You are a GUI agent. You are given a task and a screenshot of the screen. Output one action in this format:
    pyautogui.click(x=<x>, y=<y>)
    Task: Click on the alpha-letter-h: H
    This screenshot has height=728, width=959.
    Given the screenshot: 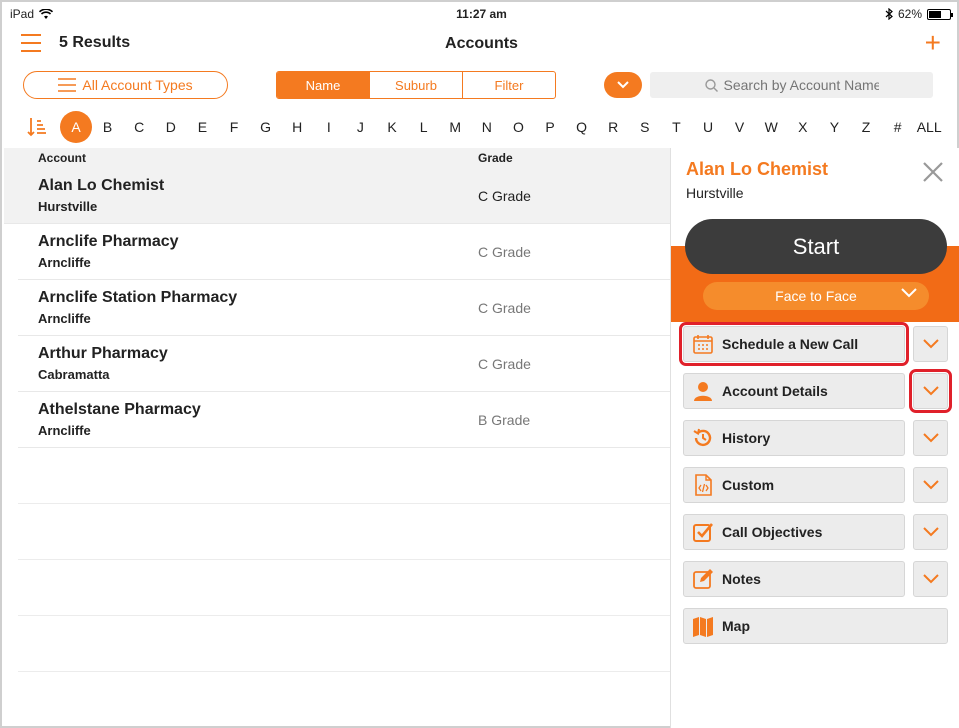 What is the action you would take?
    pyautogui.click(x=297, y=127)
    